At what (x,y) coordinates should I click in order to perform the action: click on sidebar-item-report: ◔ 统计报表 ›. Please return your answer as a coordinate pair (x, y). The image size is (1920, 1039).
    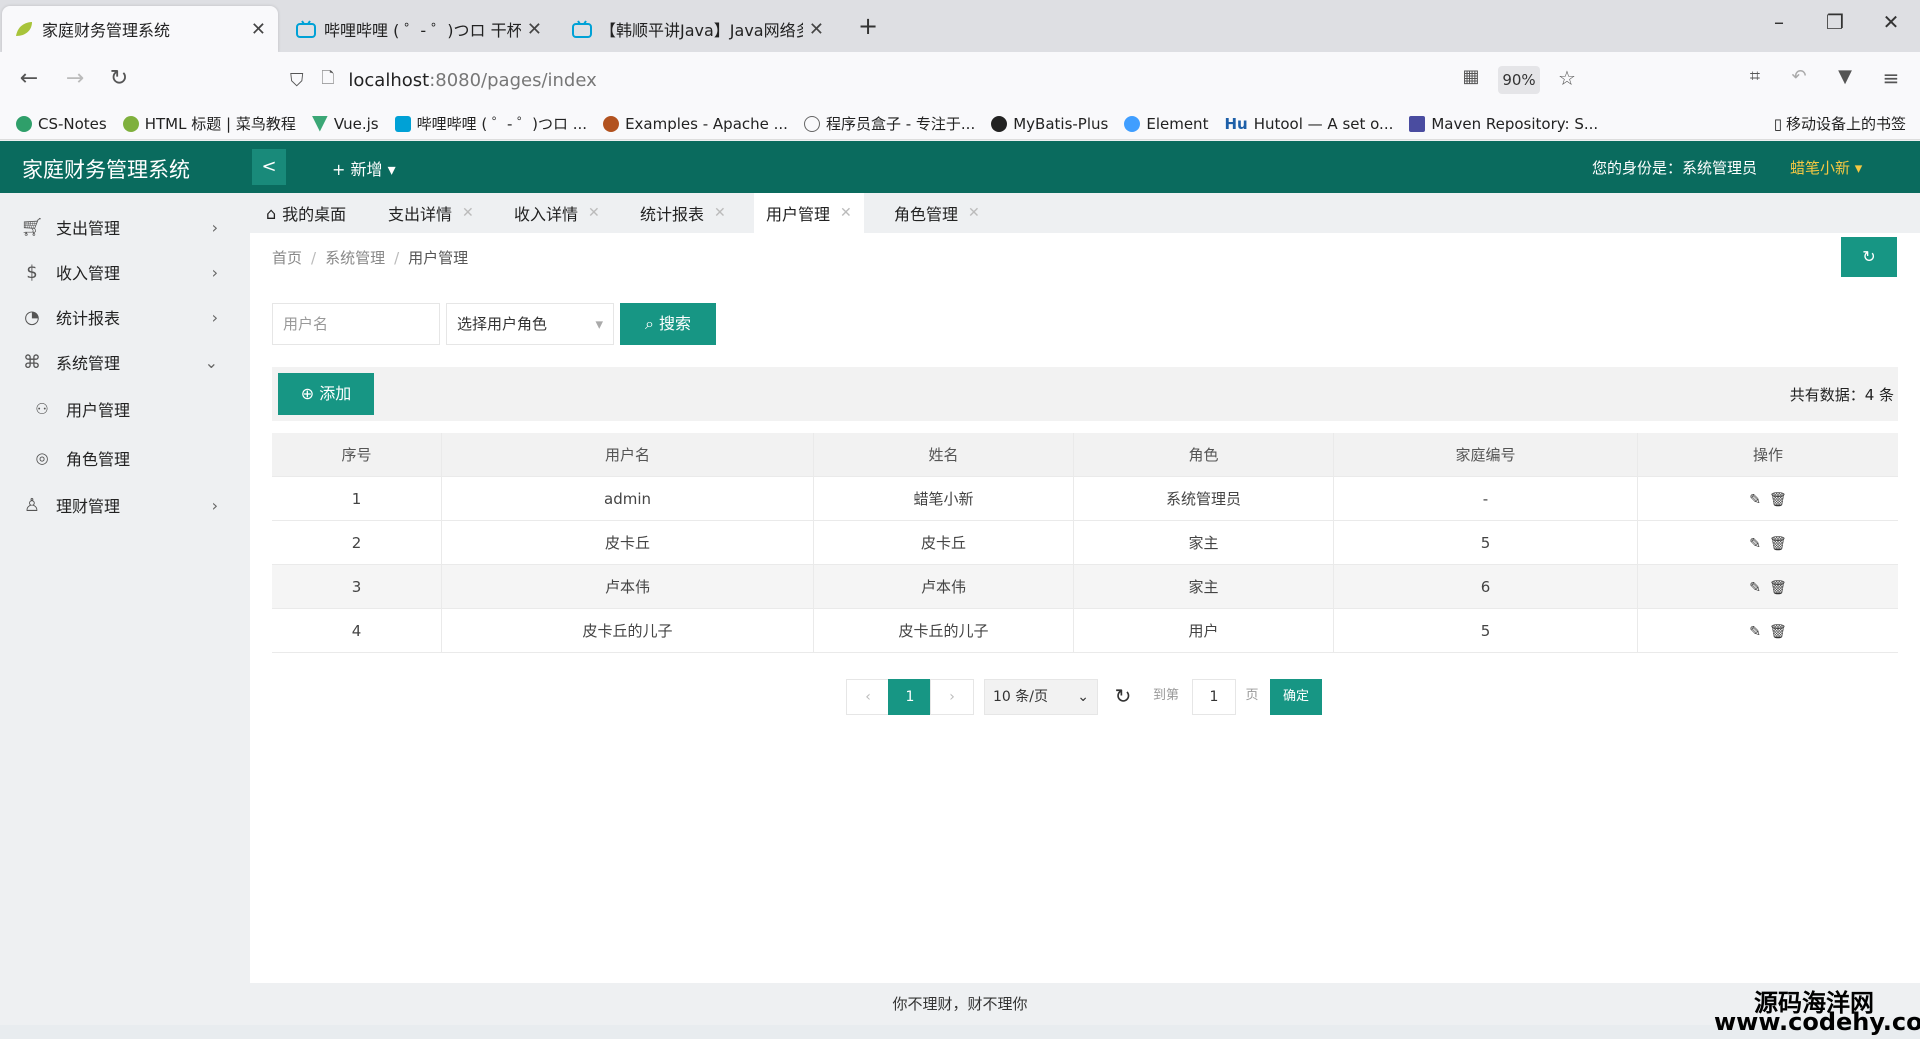
    Looking at the image, I should click on (124, 317).